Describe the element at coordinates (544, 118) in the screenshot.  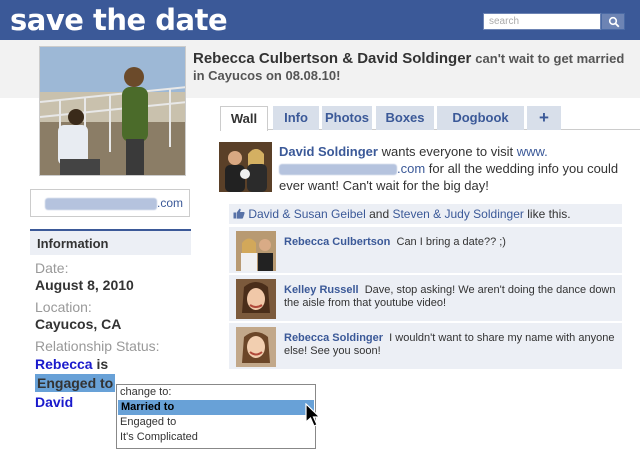
I see `tab-add-plus: +` at that location.